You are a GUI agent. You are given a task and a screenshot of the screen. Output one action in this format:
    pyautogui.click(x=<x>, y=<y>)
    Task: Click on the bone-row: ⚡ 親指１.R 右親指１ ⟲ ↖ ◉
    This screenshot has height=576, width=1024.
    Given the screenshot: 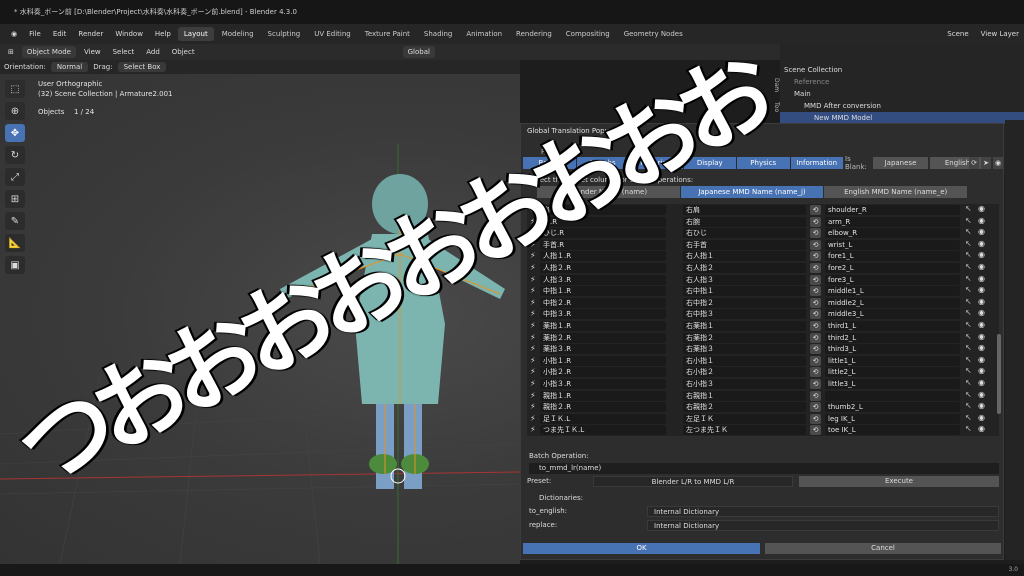 What is the action you would take?
    pyautogui.click(x=763, y=396)
    